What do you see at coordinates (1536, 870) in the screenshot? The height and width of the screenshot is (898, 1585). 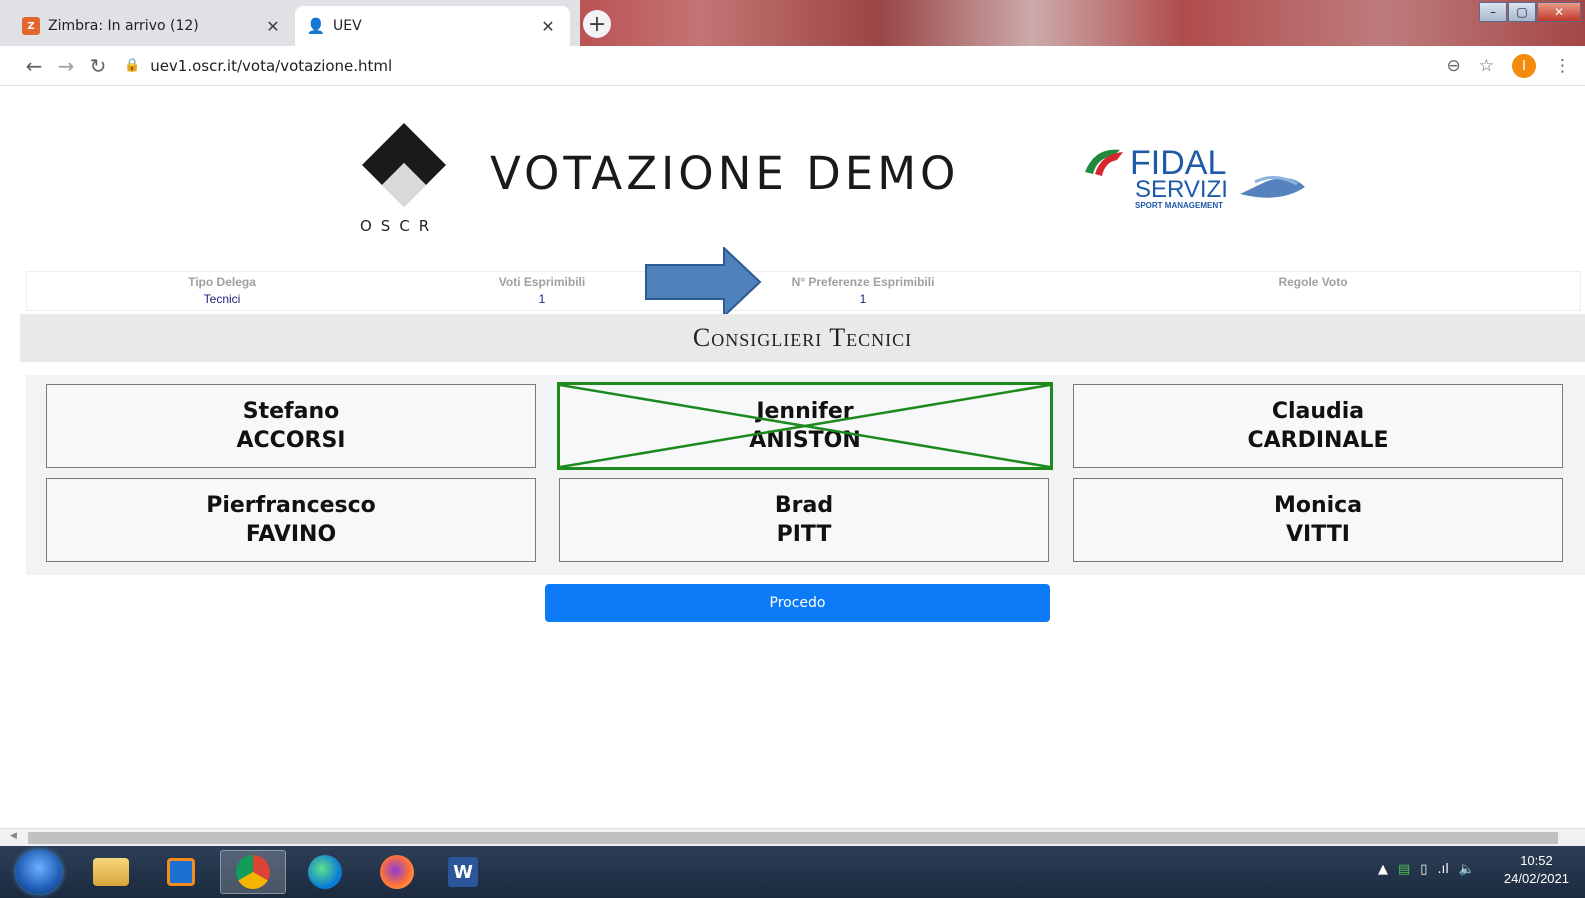 I see `taskbar-clock: 10:52 24/02/2021` at bounding box center [1536, 870].